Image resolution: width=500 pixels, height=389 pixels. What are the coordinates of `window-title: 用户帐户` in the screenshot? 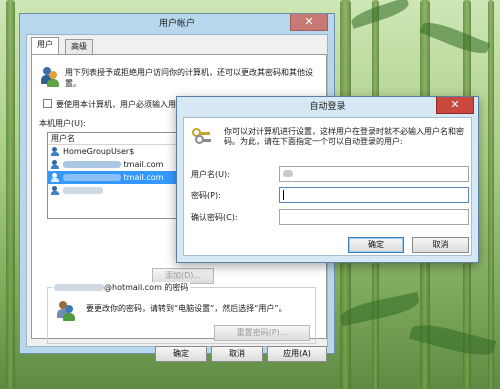 It's located at (176, 24).